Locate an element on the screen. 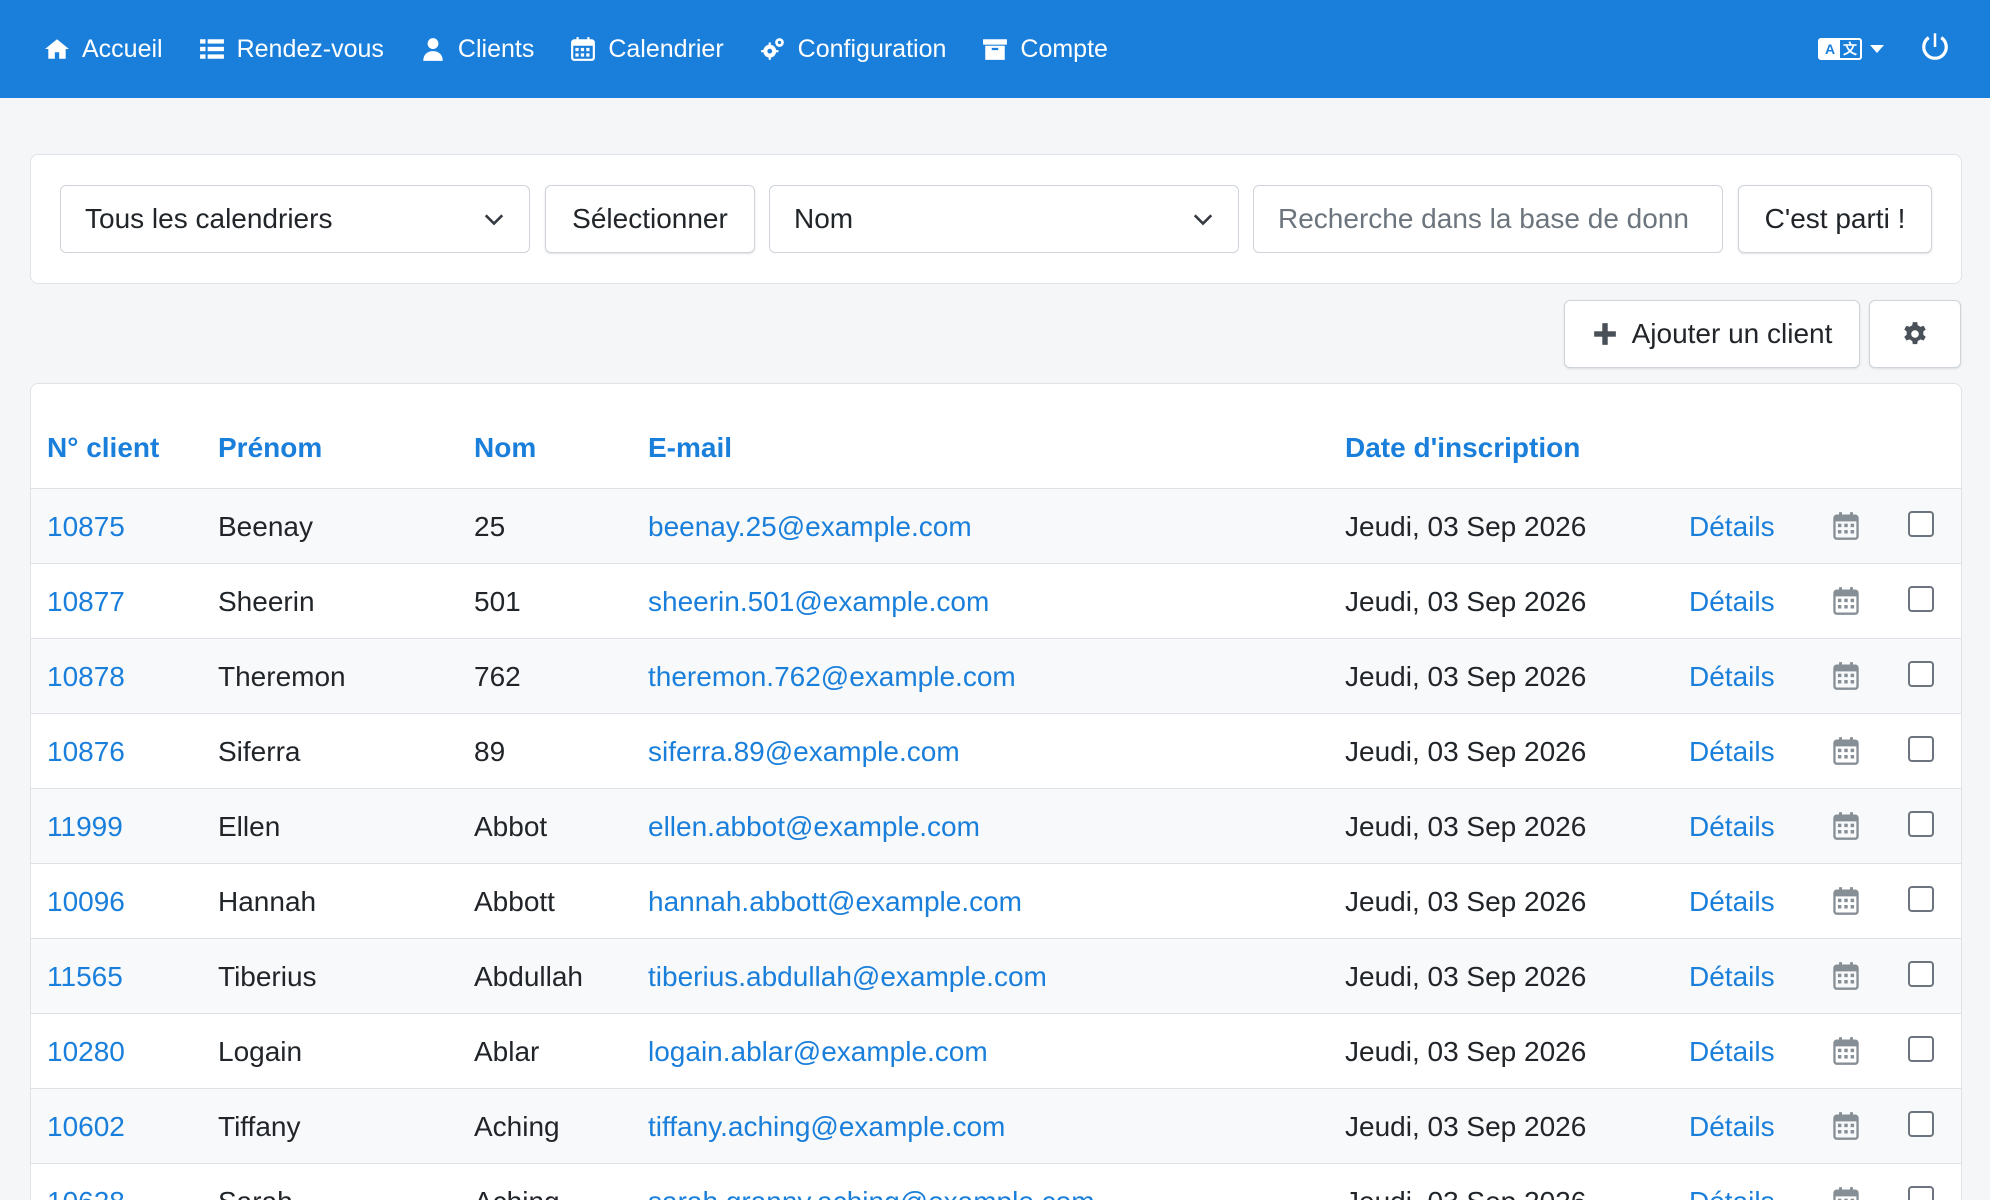 The height and width of the screenshot is (1200, 1990). email-link: tiffany.aching@example.com is located at coordinates (826, 1126).